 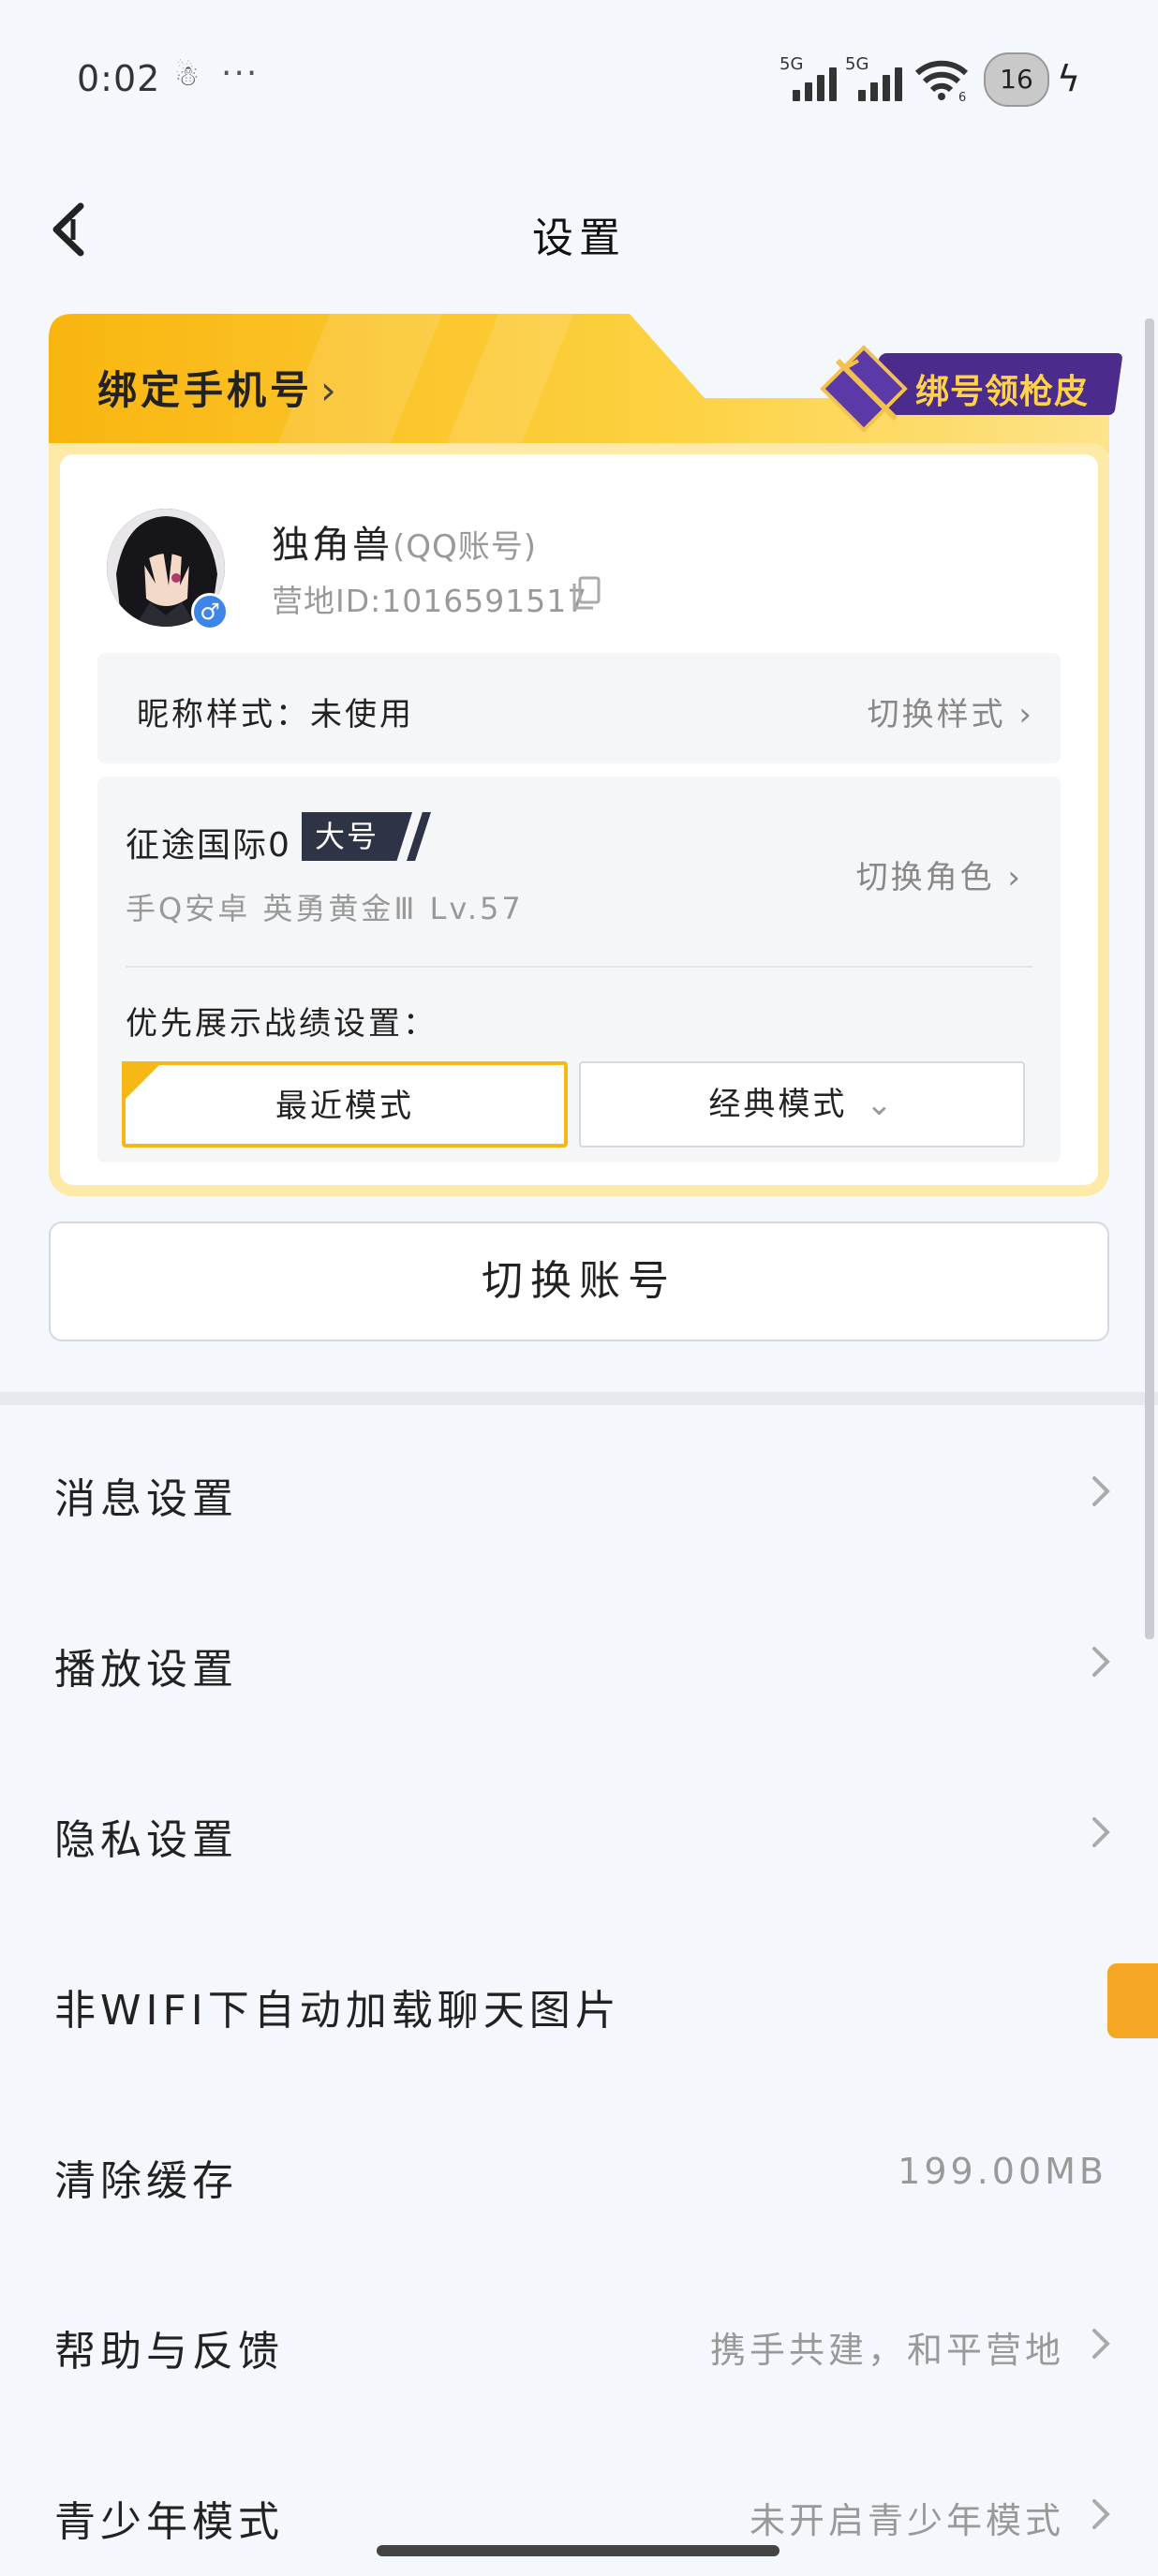 What do you see at coordinates (579, 1281) in the screenshot?
I see `switch-account-button: 切换账号` at bounding box center [579, 1281].